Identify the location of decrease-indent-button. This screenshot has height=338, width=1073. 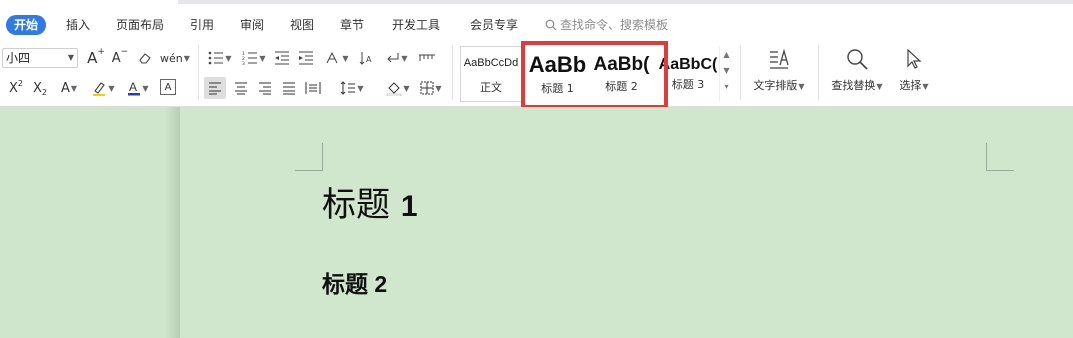
(282, 58).